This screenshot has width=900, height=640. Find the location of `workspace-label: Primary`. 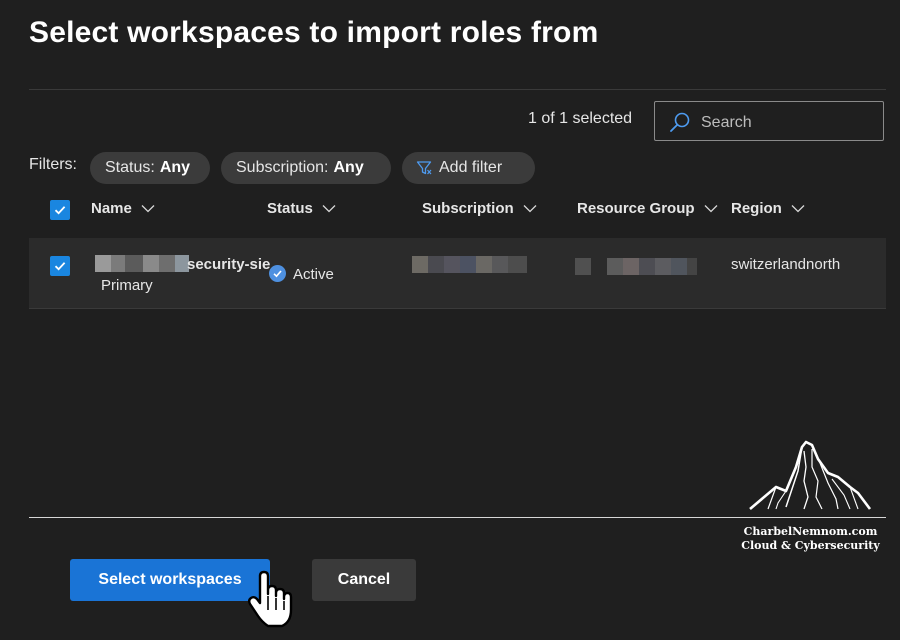

workspace-label: Primary is located at coordinates (127, 285).